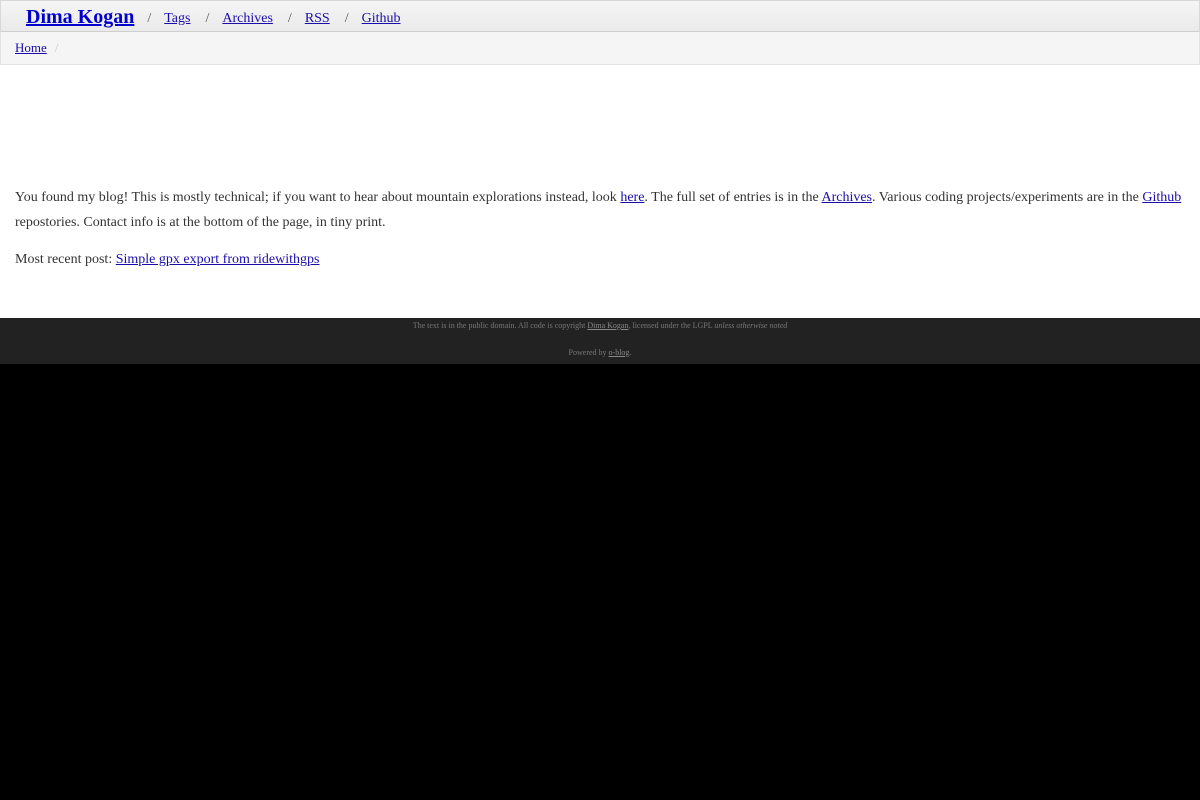  Describe the element at coordinates (247, 19) in the screenshot. I see `nav-archives-link: Archives` at that location.